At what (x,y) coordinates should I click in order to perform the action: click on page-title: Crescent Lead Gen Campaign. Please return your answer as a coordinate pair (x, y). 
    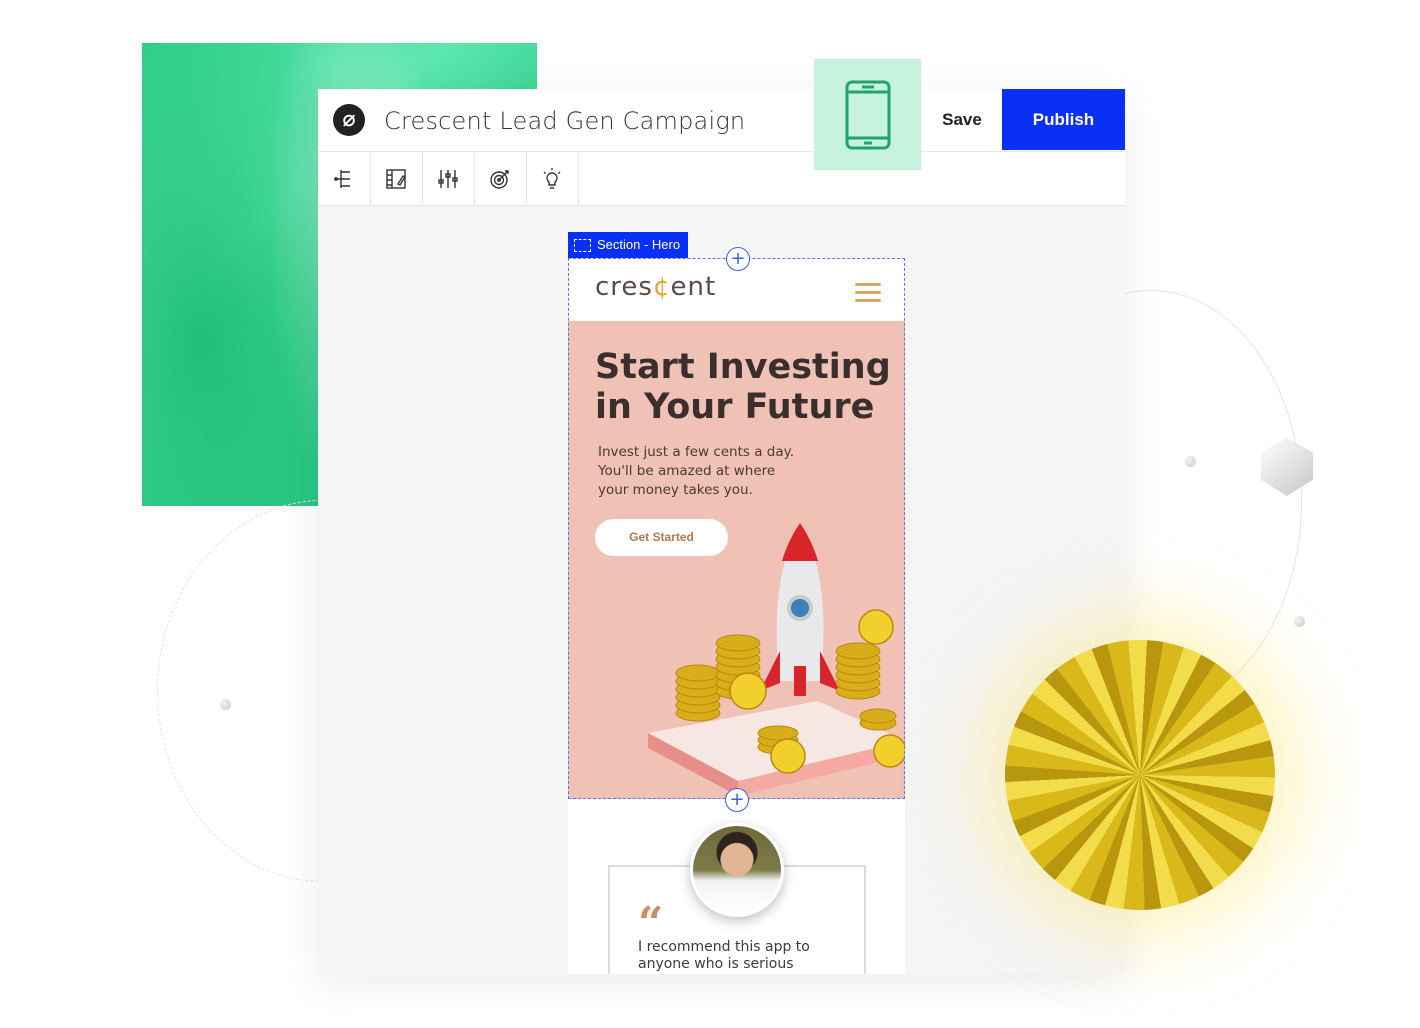
    Looking at the image, I should click on (565, 121).